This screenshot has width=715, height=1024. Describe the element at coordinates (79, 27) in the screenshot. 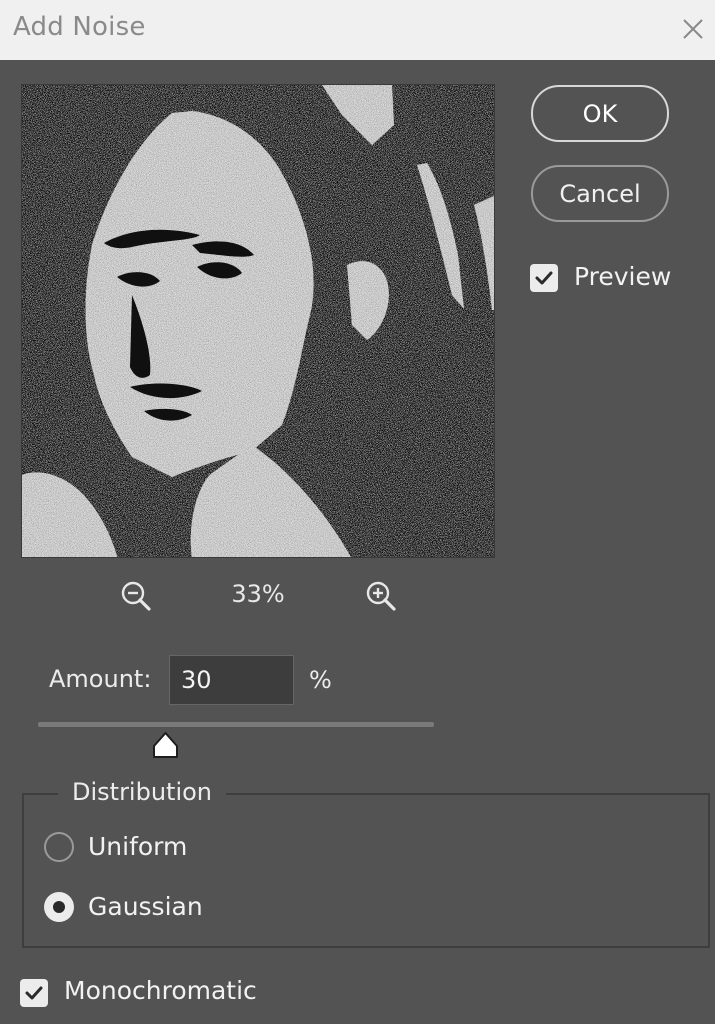

I see `window-title: Add Noise` at that location.